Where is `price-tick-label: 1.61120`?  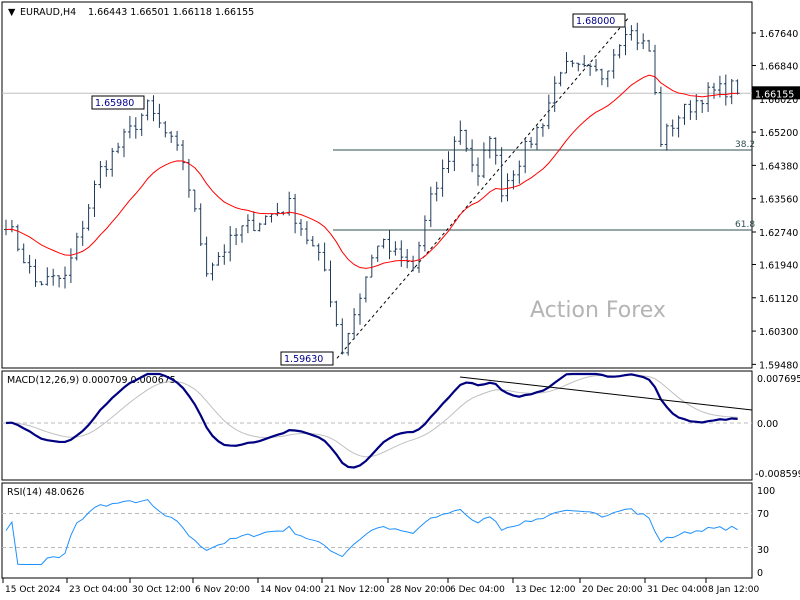
price-tick-label: 1.61120 is located at coordinates (778, 299).